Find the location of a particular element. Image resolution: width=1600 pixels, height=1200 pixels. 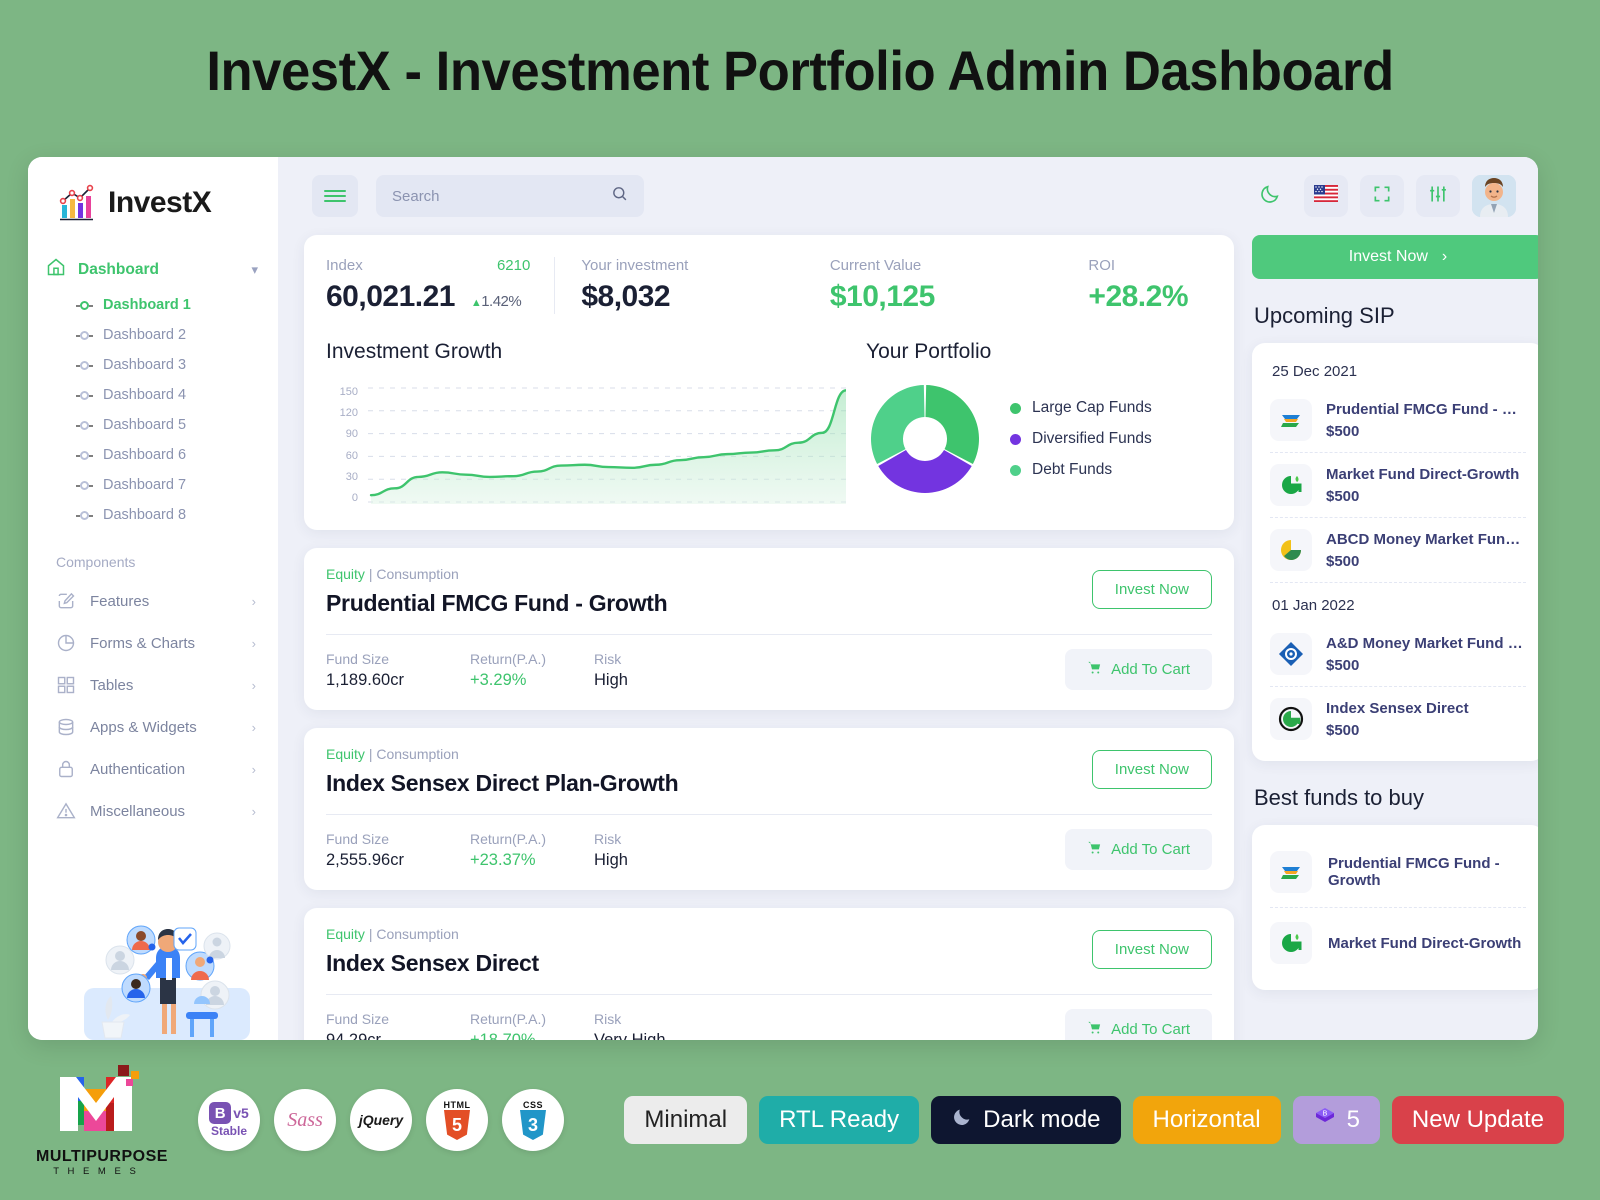

best-fund-item: Market Fund Direct-Growth is located at coordinates (1398, 942).